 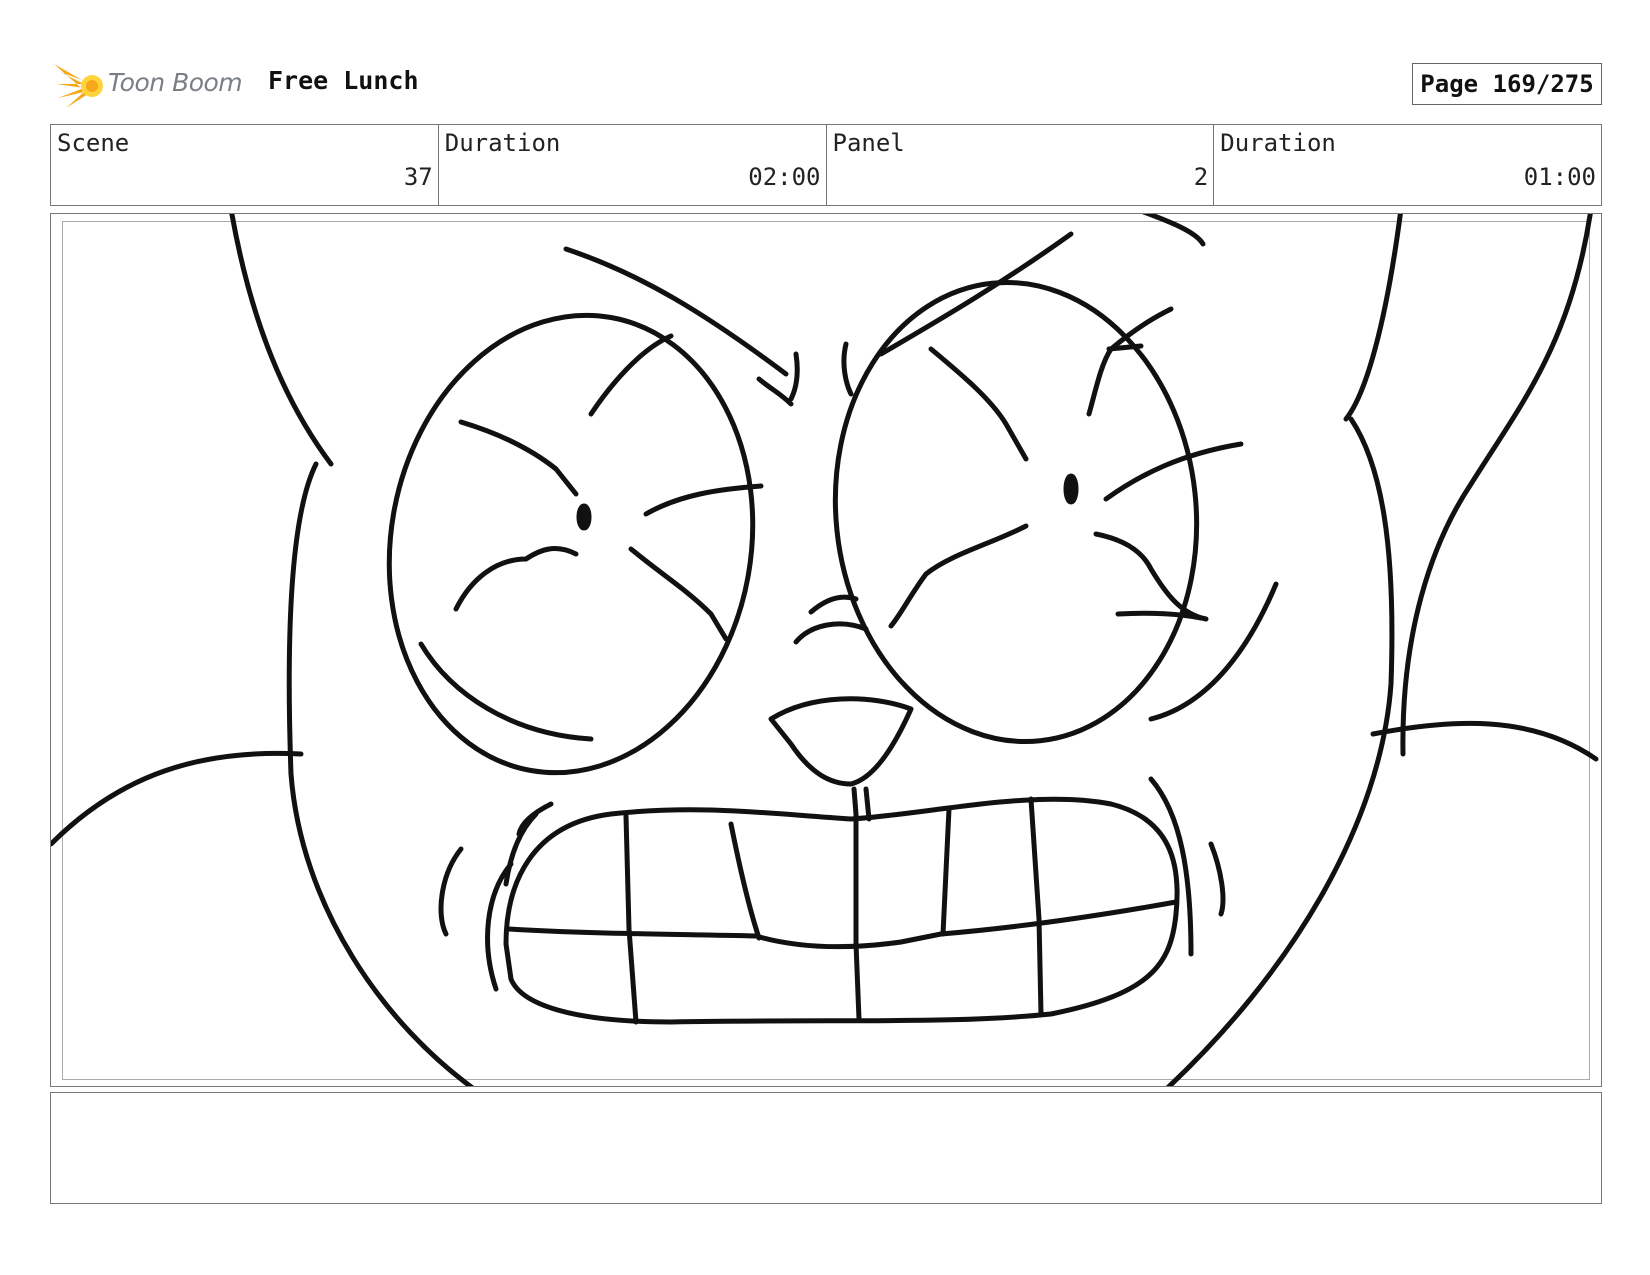 I want to click on strain-lines-left, so click(x=496, y=896).